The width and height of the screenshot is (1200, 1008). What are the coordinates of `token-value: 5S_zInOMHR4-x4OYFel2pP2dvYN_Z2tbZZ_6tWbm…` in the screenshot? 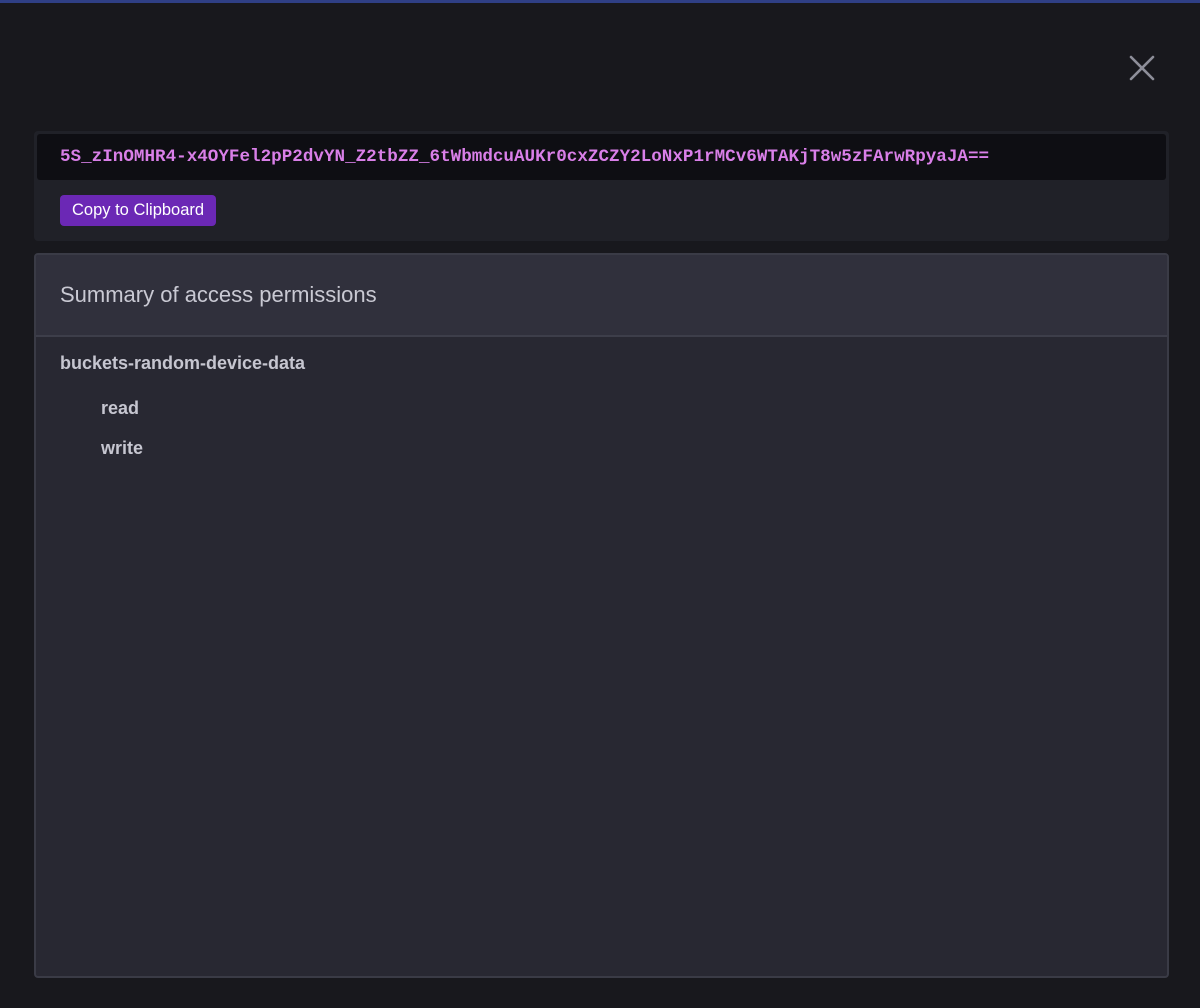 It's located at (524, 157).